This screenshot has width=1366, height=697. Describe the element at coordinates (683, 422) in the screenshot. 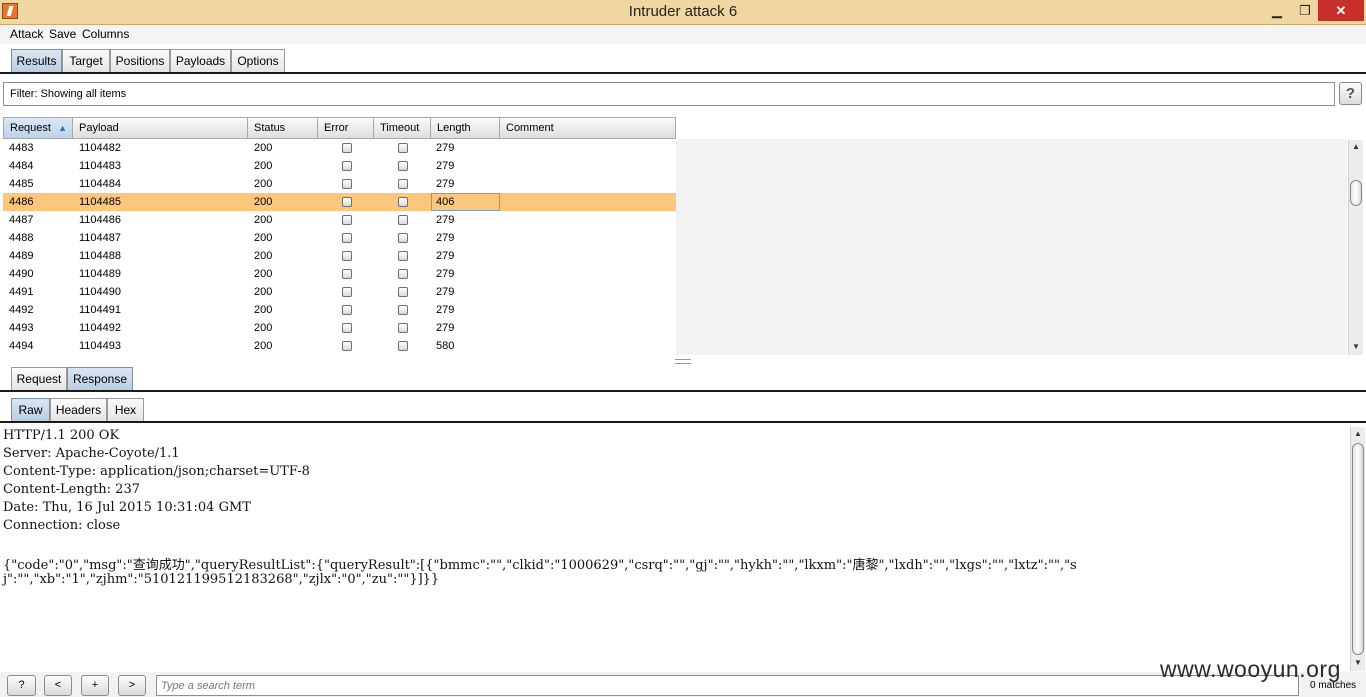

I see `view-tab-divider` at that location.